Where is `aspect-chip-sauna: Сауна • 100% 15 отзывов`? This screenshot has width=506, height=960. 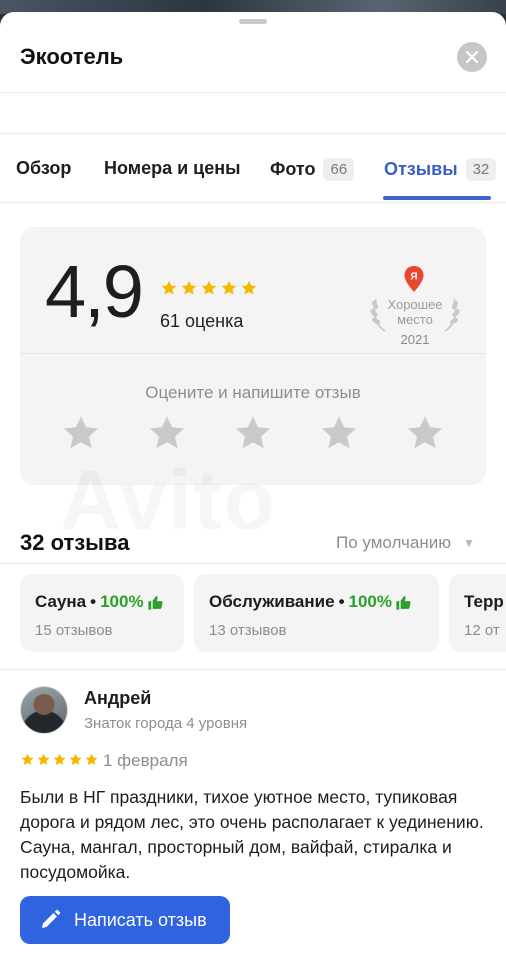 aspect-chip-sauna: Сауна • 100% 15 отзывов is located at coordinates (102, 613).